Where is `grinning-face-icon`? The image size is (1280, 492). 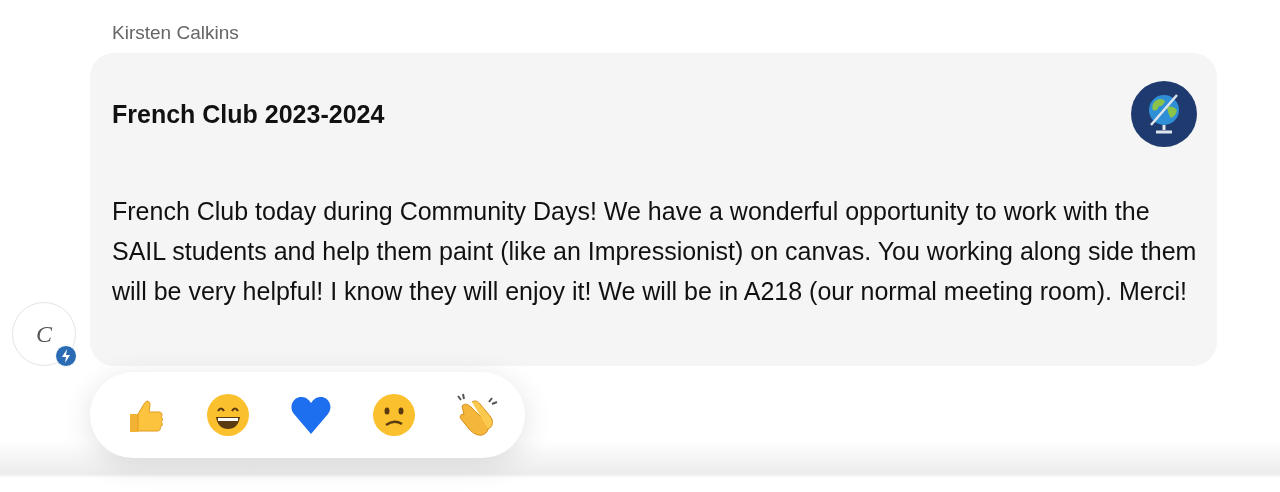 grinning-face-icon is located at coordinates (228, 415).